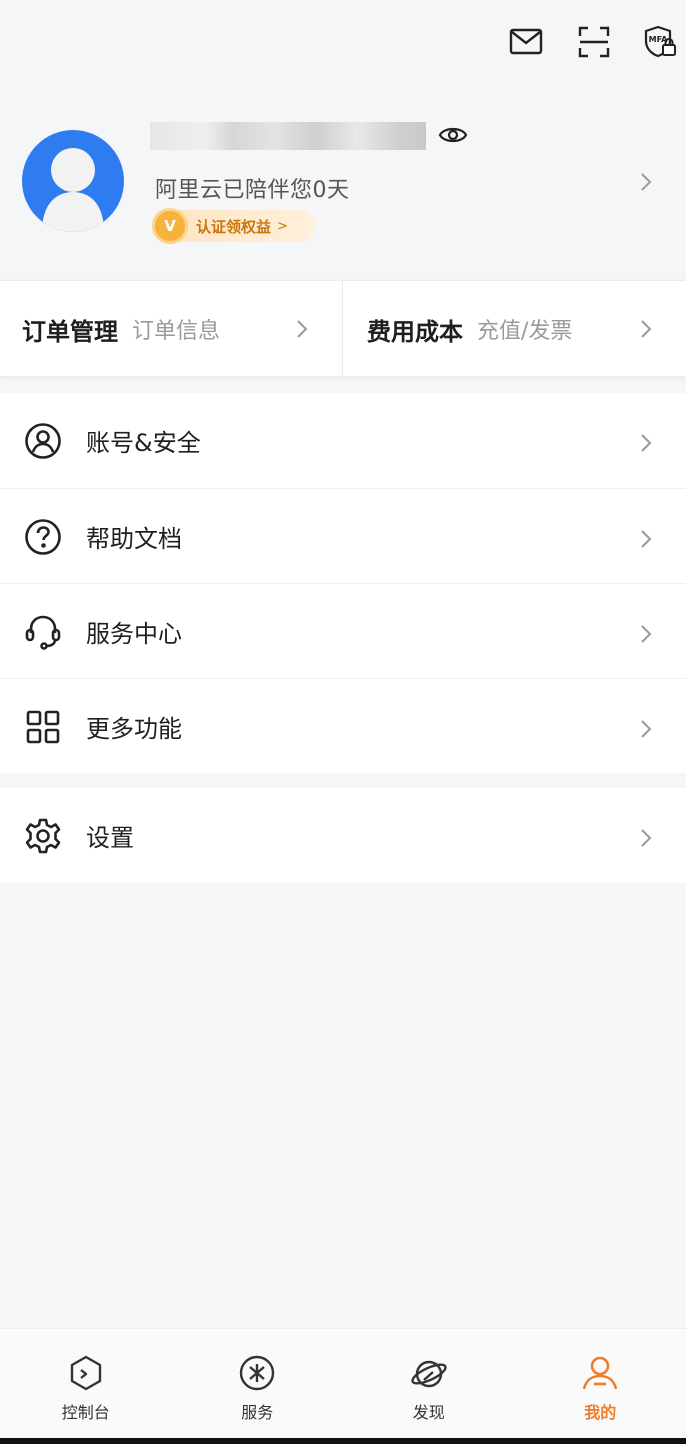 Image resolution: width=686 pixels, height=1444 pixels. I want to click on order-management-link: 订单管理 订单信息, so click(171, 329).